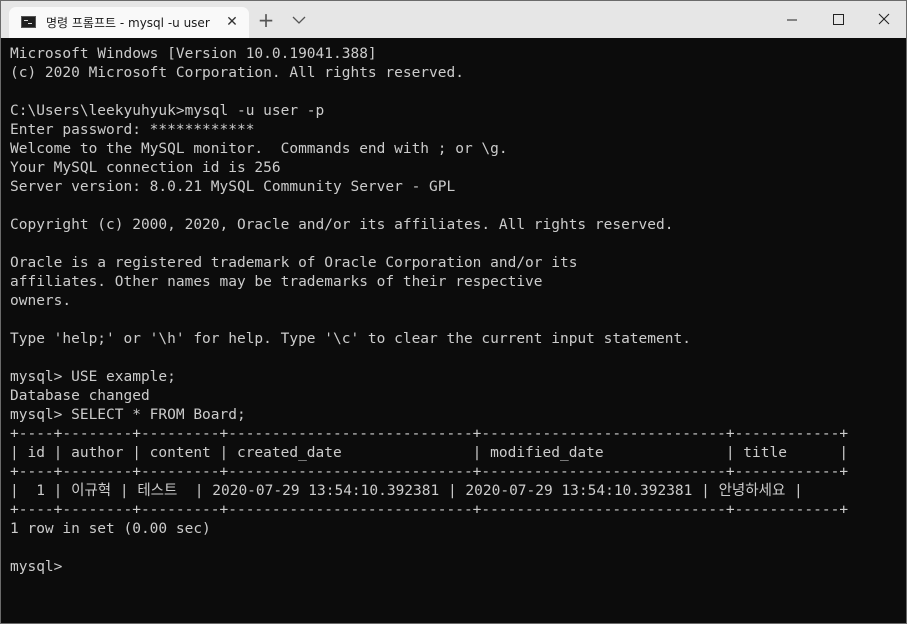  What do you see at coordinates (232, 22) in the screenshot?
I see `tab-close-icon: ✕` at bounding box center [232, 22].